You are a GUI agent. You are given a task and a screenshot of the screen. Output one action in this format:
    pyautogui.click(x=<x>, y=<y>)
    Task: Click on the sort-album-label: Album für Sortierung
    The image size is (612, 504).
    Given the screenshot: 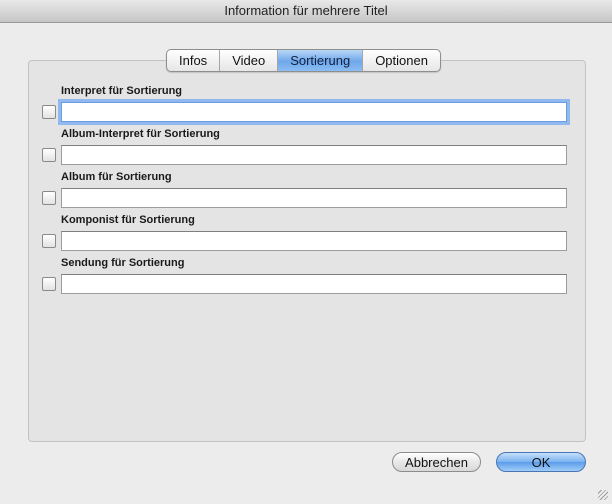 What is the action you would take?
    pyautogui.click(x=116, y=177)
    